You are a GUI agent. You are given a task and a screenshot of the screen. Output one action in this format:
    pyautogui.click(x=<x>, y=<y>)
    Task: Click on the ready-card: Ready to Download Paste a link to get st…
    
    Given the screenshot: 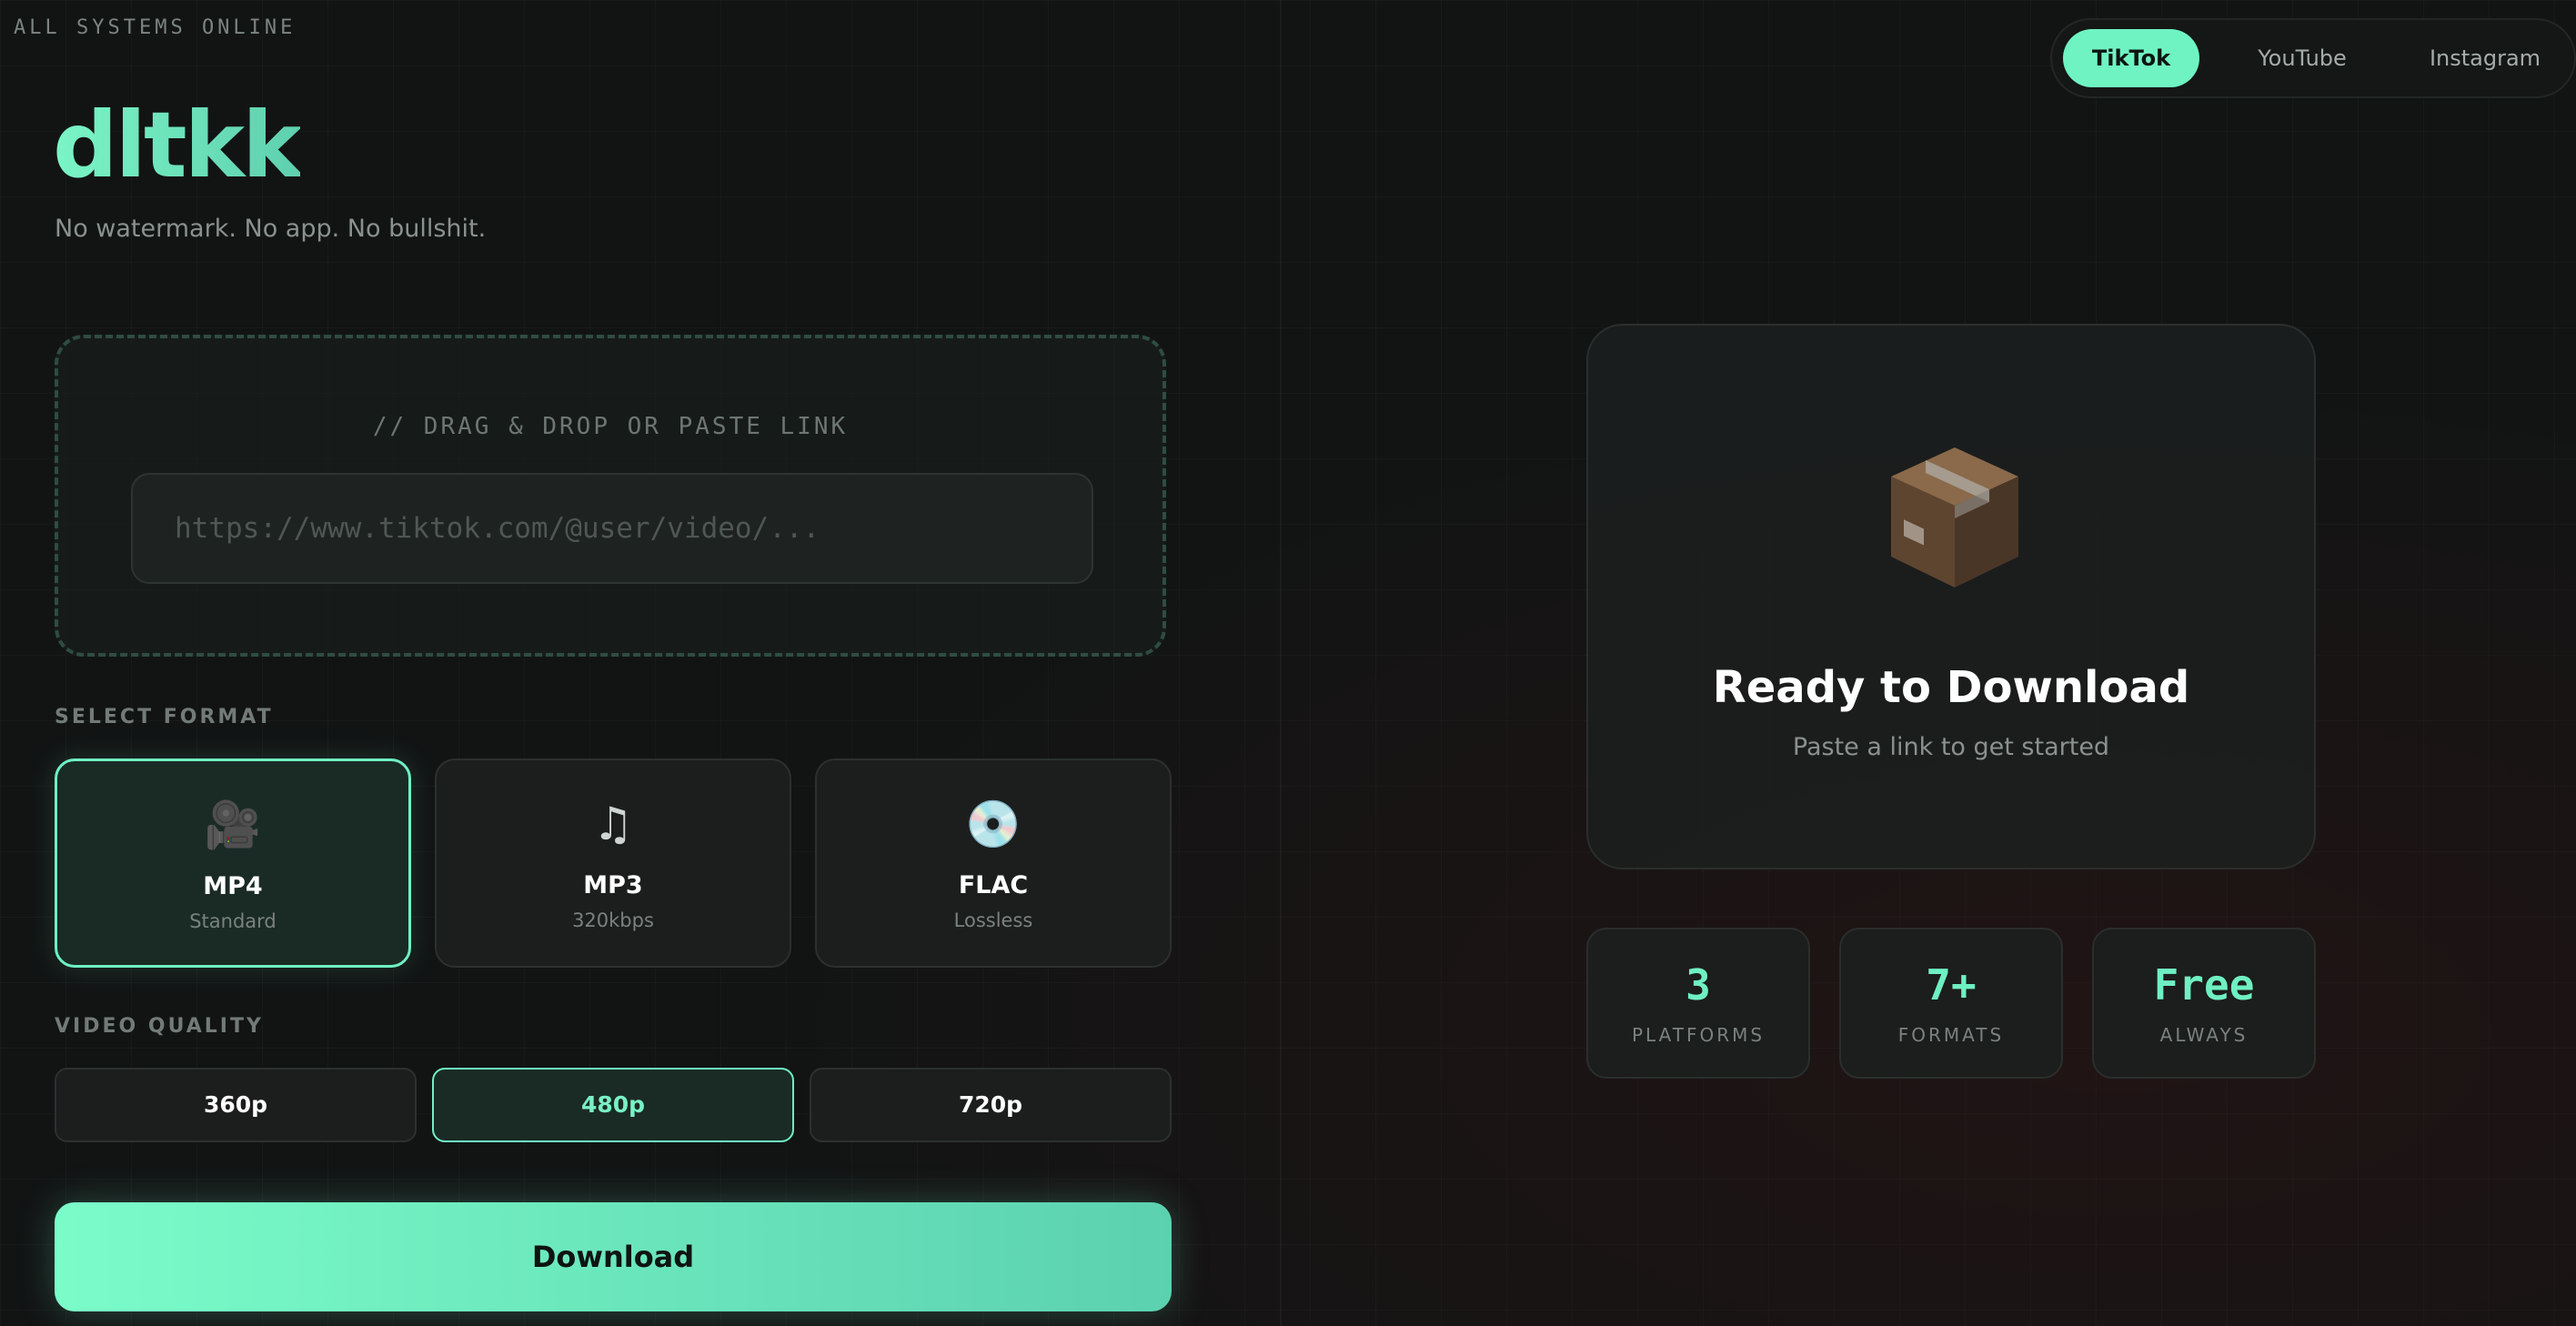 What is the action you would take?
    pyautogui.click(x=1951, y=596)
    